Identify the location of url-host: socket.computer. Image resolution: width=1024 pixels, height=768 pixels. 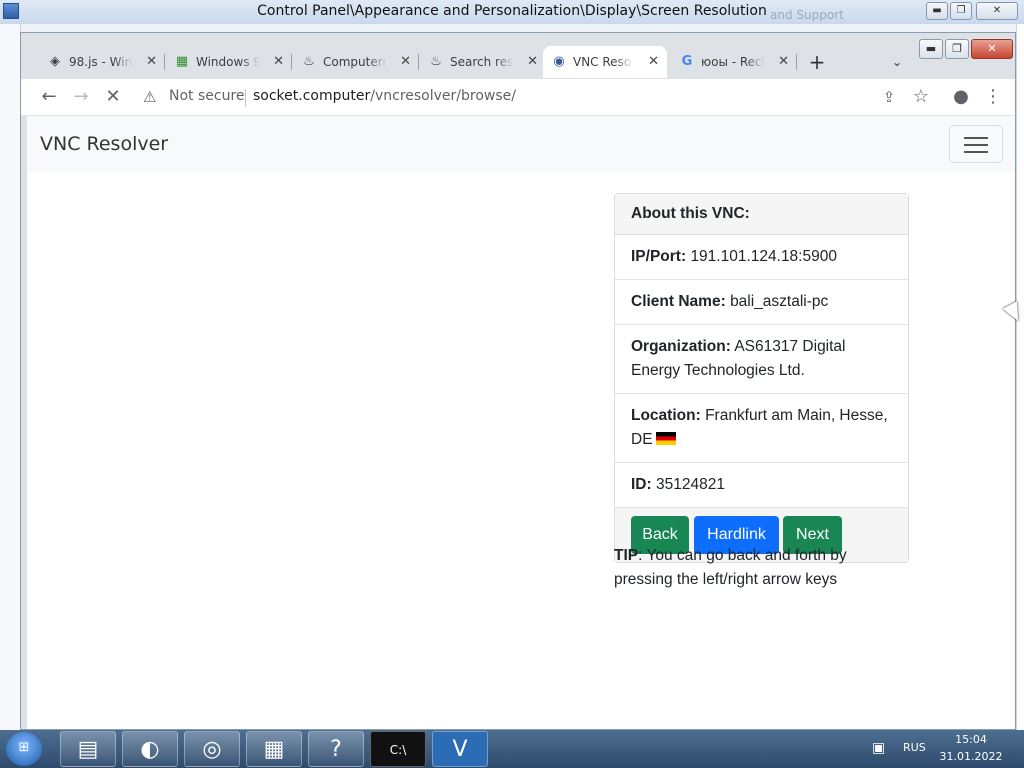
(312, 96).